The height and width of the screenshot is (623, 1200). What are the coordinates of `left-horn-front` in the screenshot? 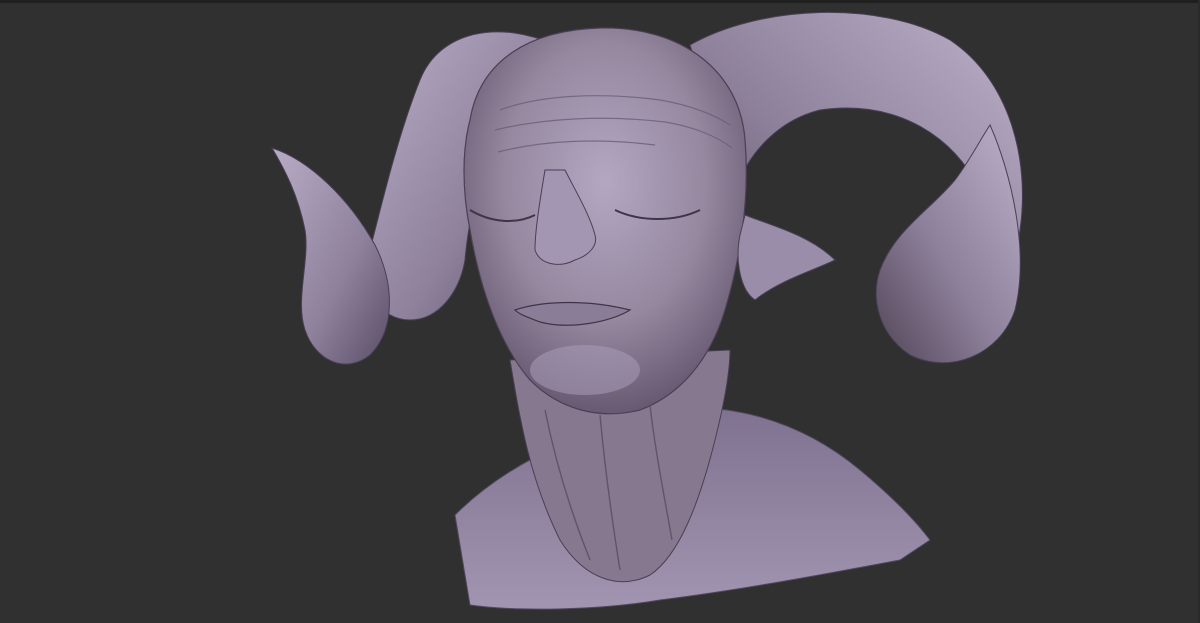 It's located at (330, 256).